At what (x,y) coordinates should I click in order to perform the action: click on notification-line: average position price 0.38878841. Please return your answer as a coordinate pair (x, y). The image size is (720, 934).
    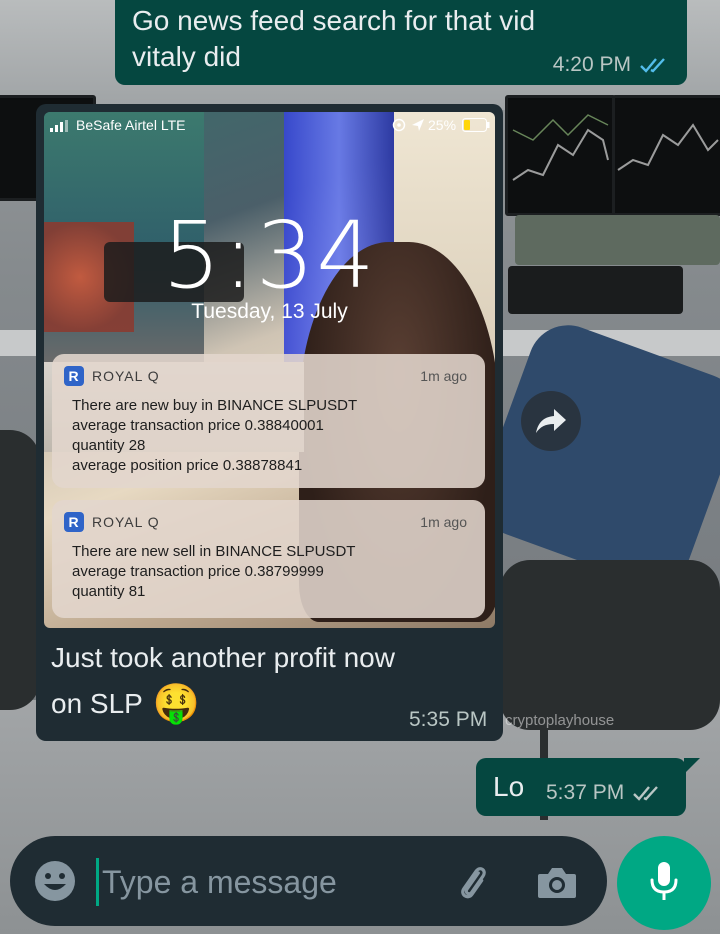
    Looking at the image, I should click on (187, 465).